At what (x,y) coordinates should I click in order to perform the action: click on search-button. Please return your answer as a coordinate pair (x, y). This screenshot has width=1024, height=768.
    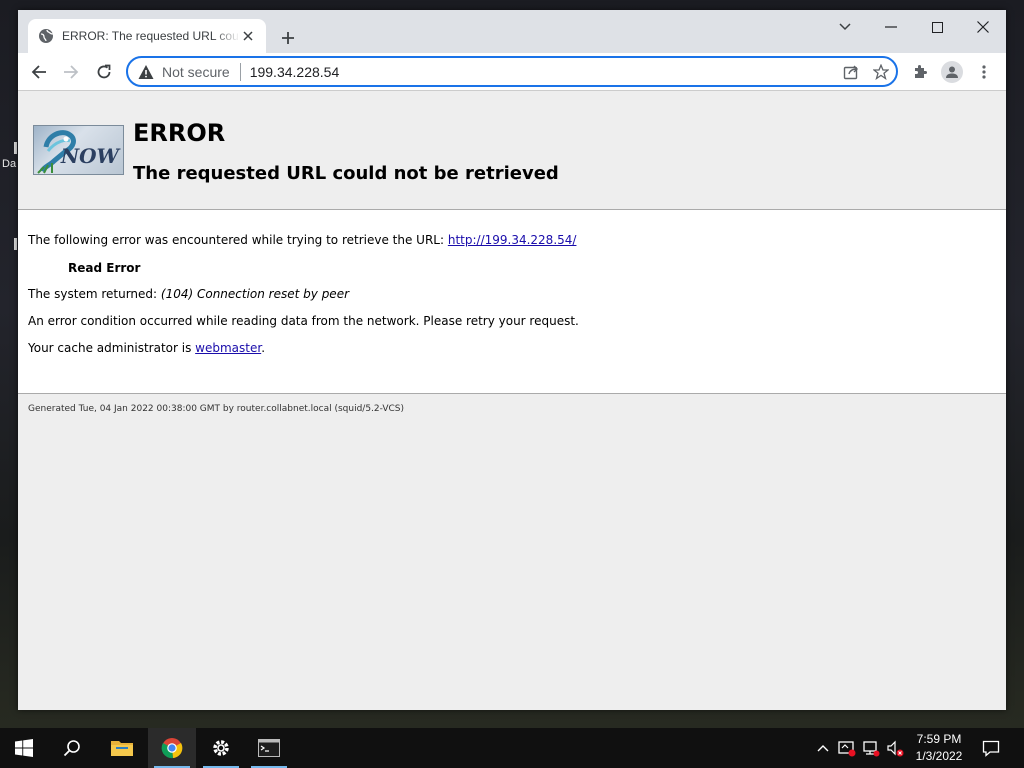
    Looking at the image, I should click on (72, 748).